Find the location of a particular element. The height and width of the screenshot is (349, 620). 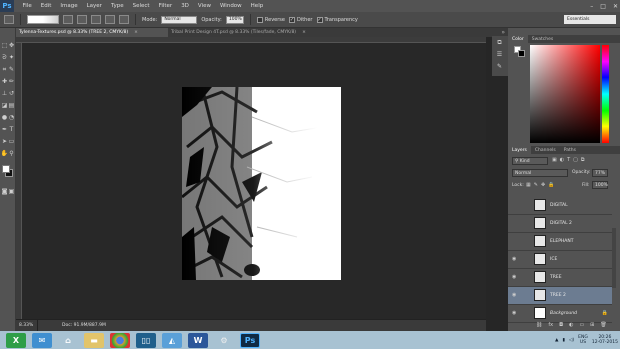

home-icon: ⌂ is located at coordinates (68, 340).